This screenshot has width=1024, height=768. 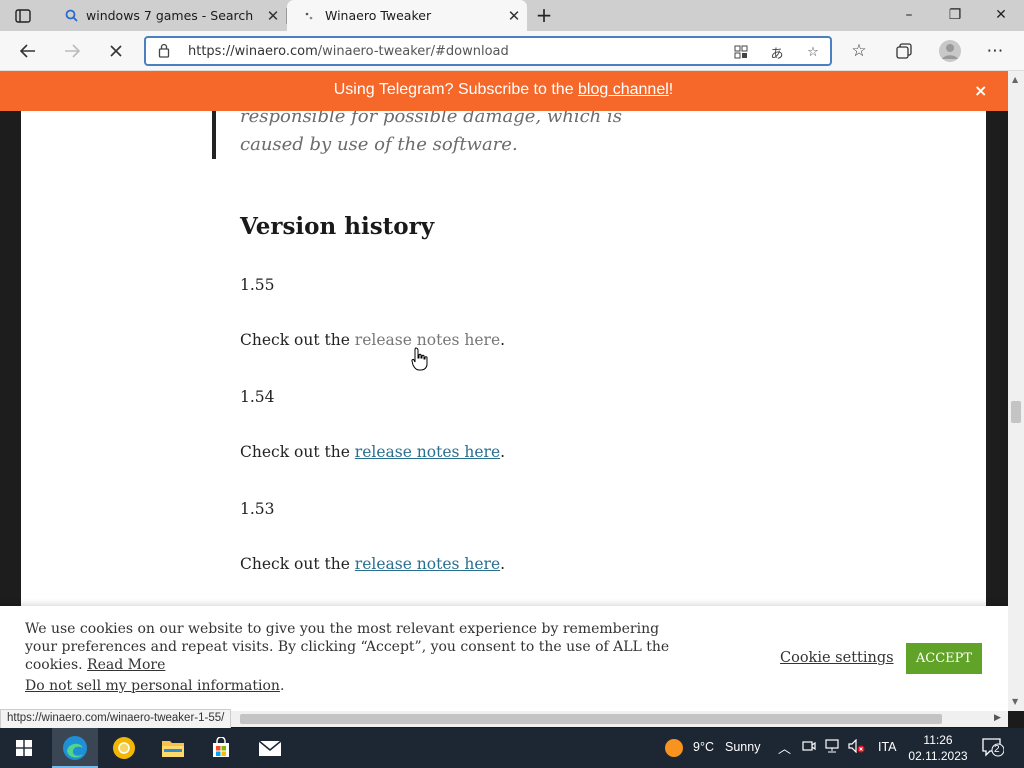 I want to click on favorites-icon: ☆, so click(x=859, y=51).